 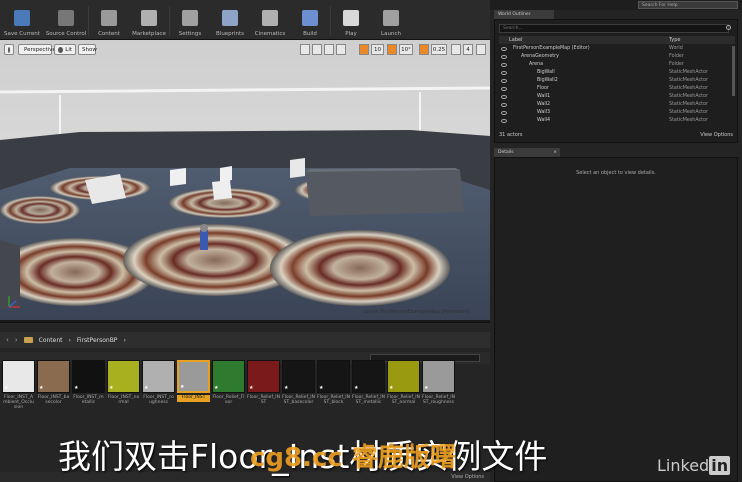 What do you see at coordinates (524, 14) in the screenshot?
I see `tab-world-outliner: World Outliner` at bounding box center [524, 14].